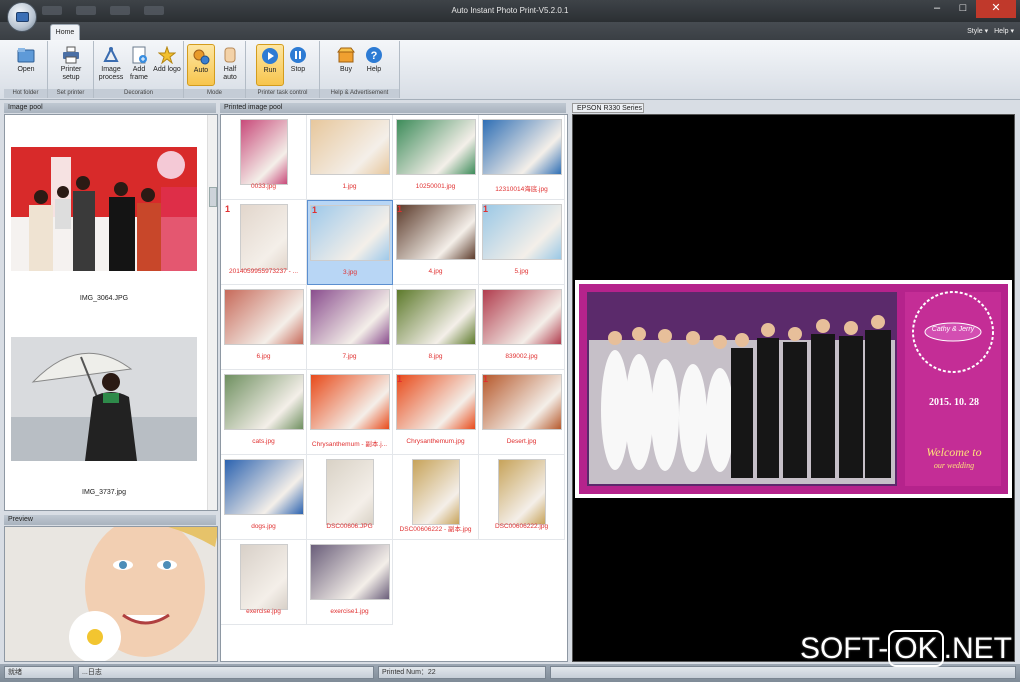  I want to click on image-pool-item: IMG_3064.JPG, so click(104, 225).